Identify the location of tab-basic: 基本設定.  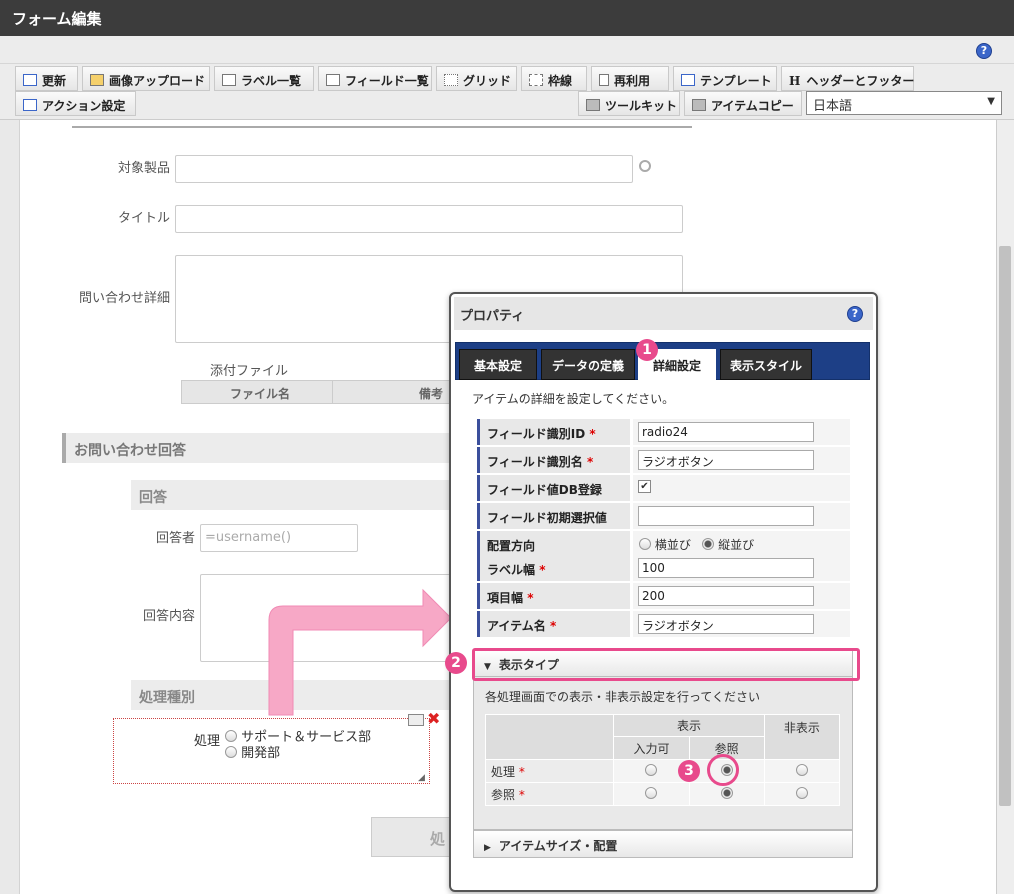
(498, 364).